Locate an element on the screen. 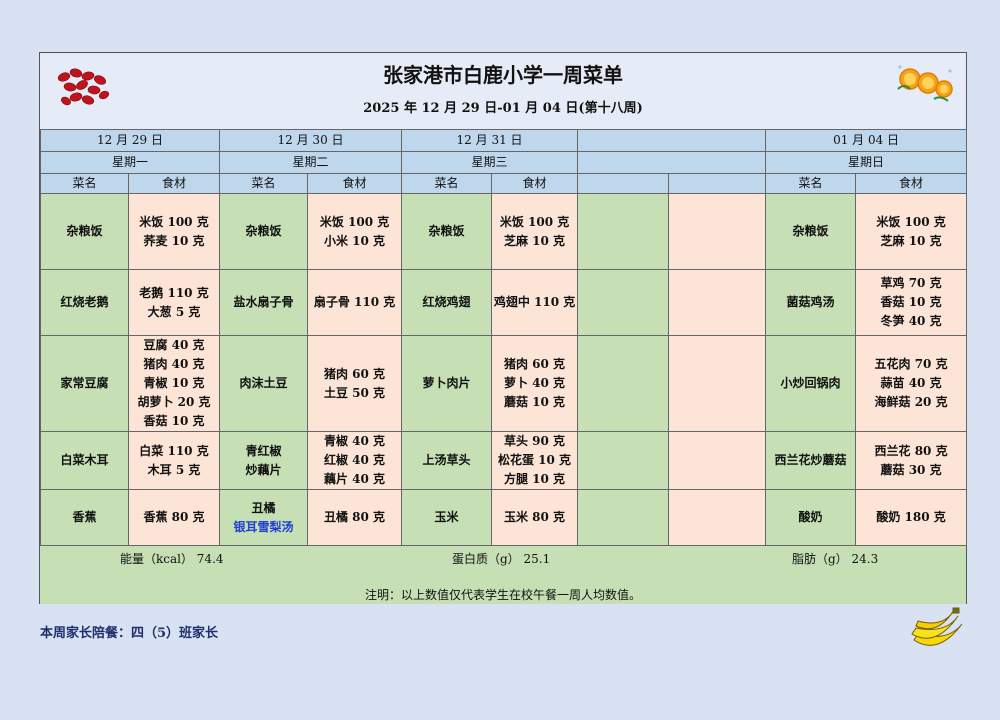 This screenshot has width=1000, height=720. ingredient-item: 草头 90 克 is located at coordinates (535, 441).